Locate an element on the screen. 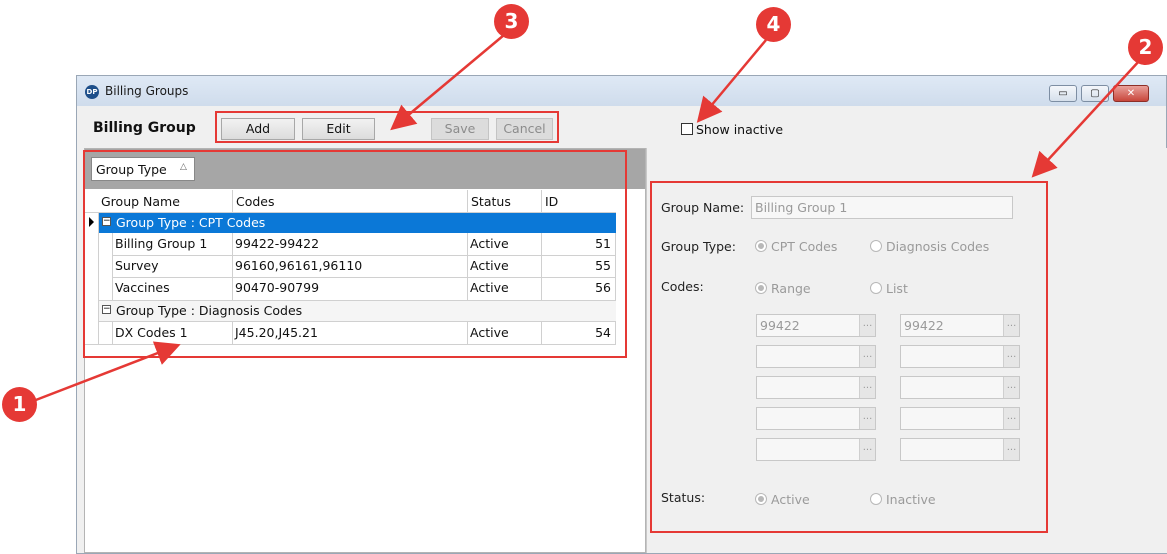  show-inactive-label: Show inactive is located at coordinates (739, 129).